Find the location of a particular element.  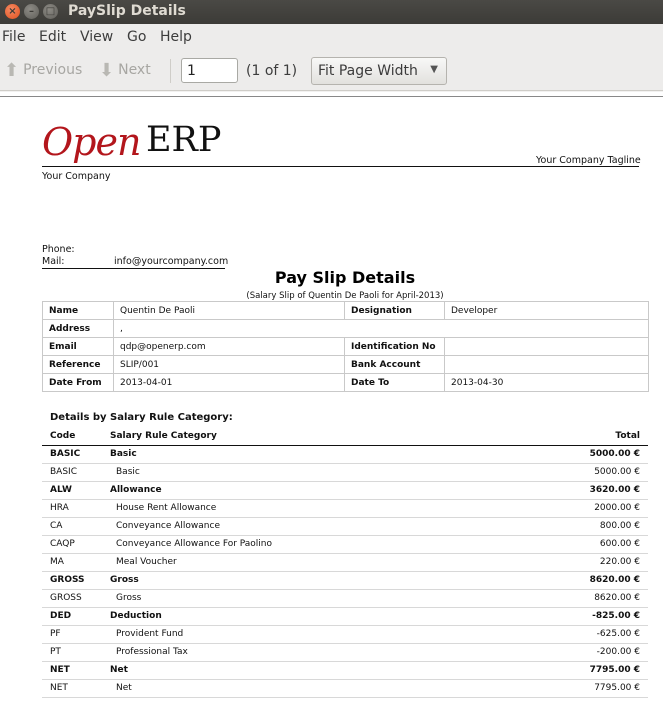

table-row: HRA House Rent Allowance 2000.00 € is located at coordinates (345, 508).